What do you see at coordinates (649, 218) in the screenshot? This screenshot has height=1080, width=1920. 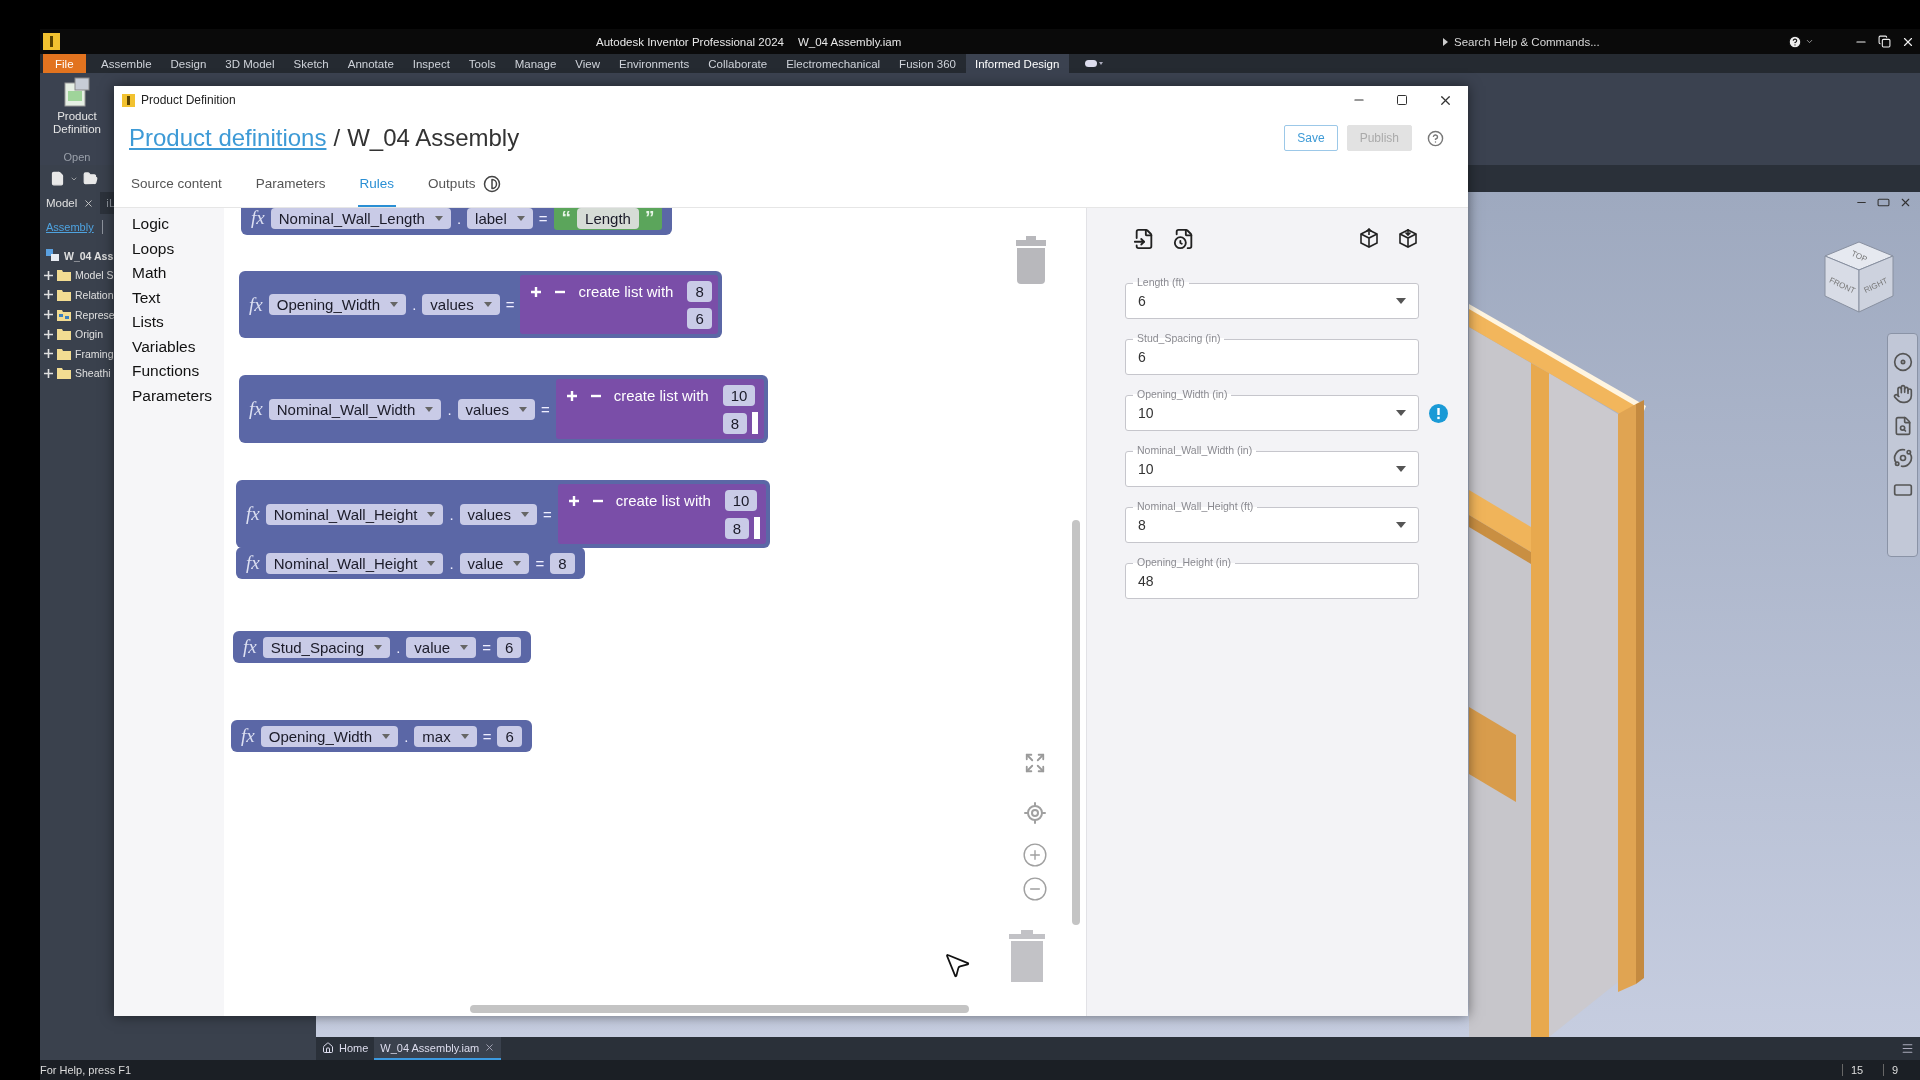 I see `quote-mark: ”` at bounding box center [649, 218].